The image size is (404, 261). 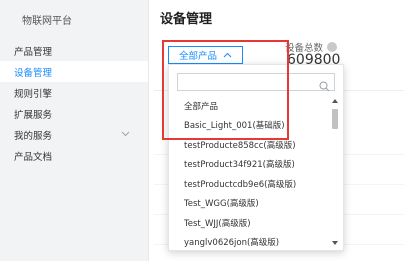 I want to click on sidebar-item-device-management: 设备管理, so click(x=74, y=71).